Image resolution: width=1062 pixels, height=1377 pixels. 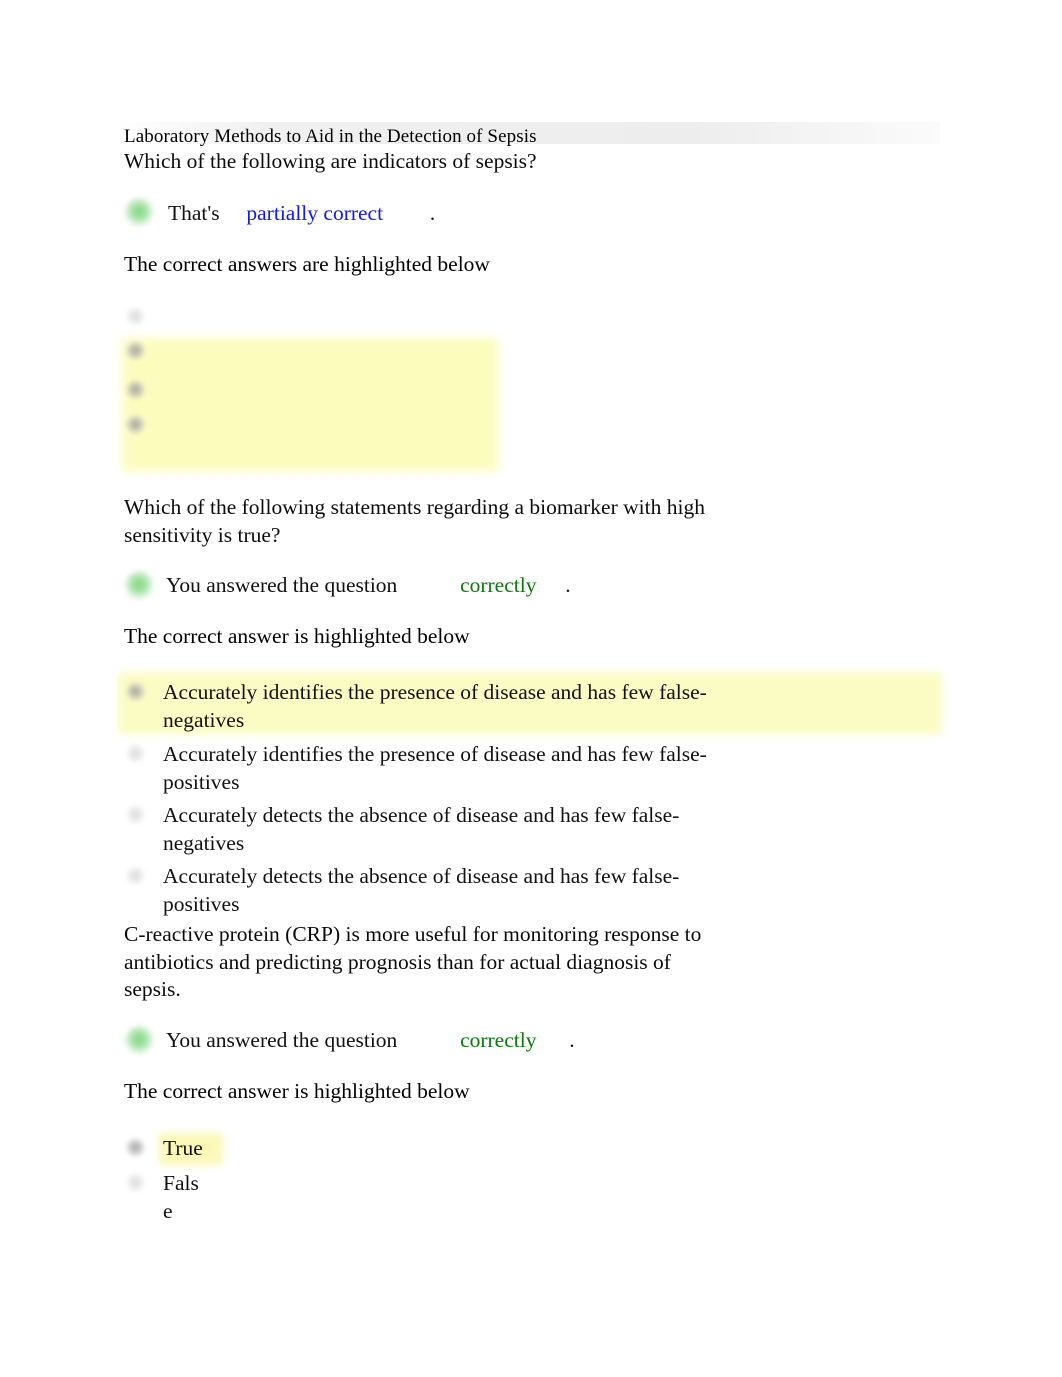 What do you see at coordinates (432, 213) in the screenshot?
I see `question-1-feedback-period: .` at bounding box center [432, 213].